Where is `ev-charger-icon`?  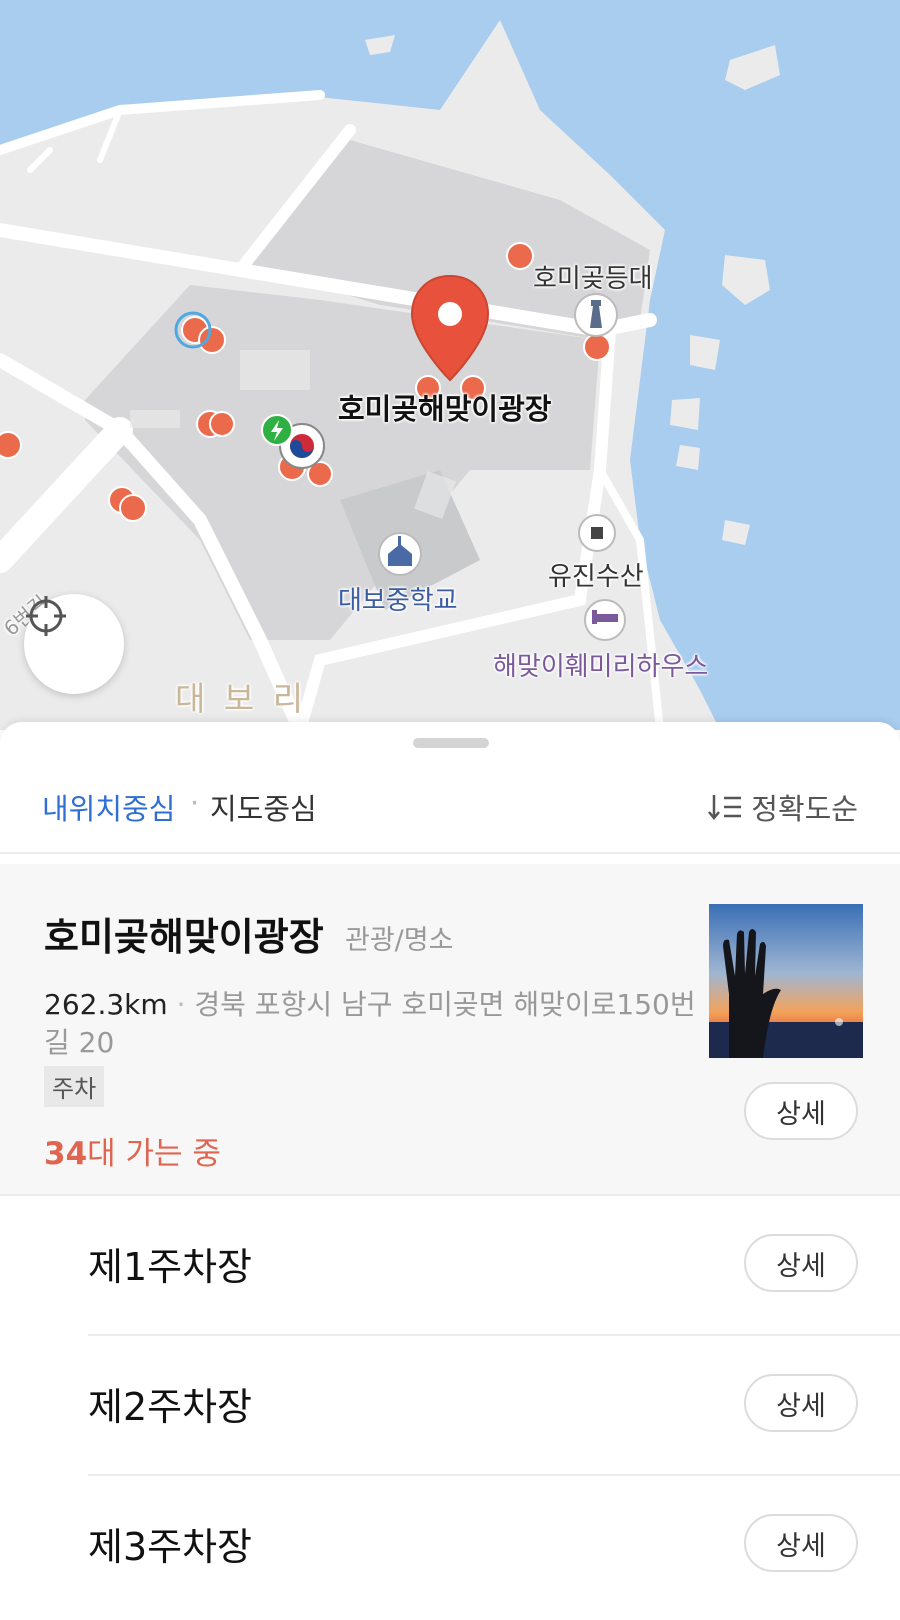
ev-charger-icon is located at coordinates (277, 430).